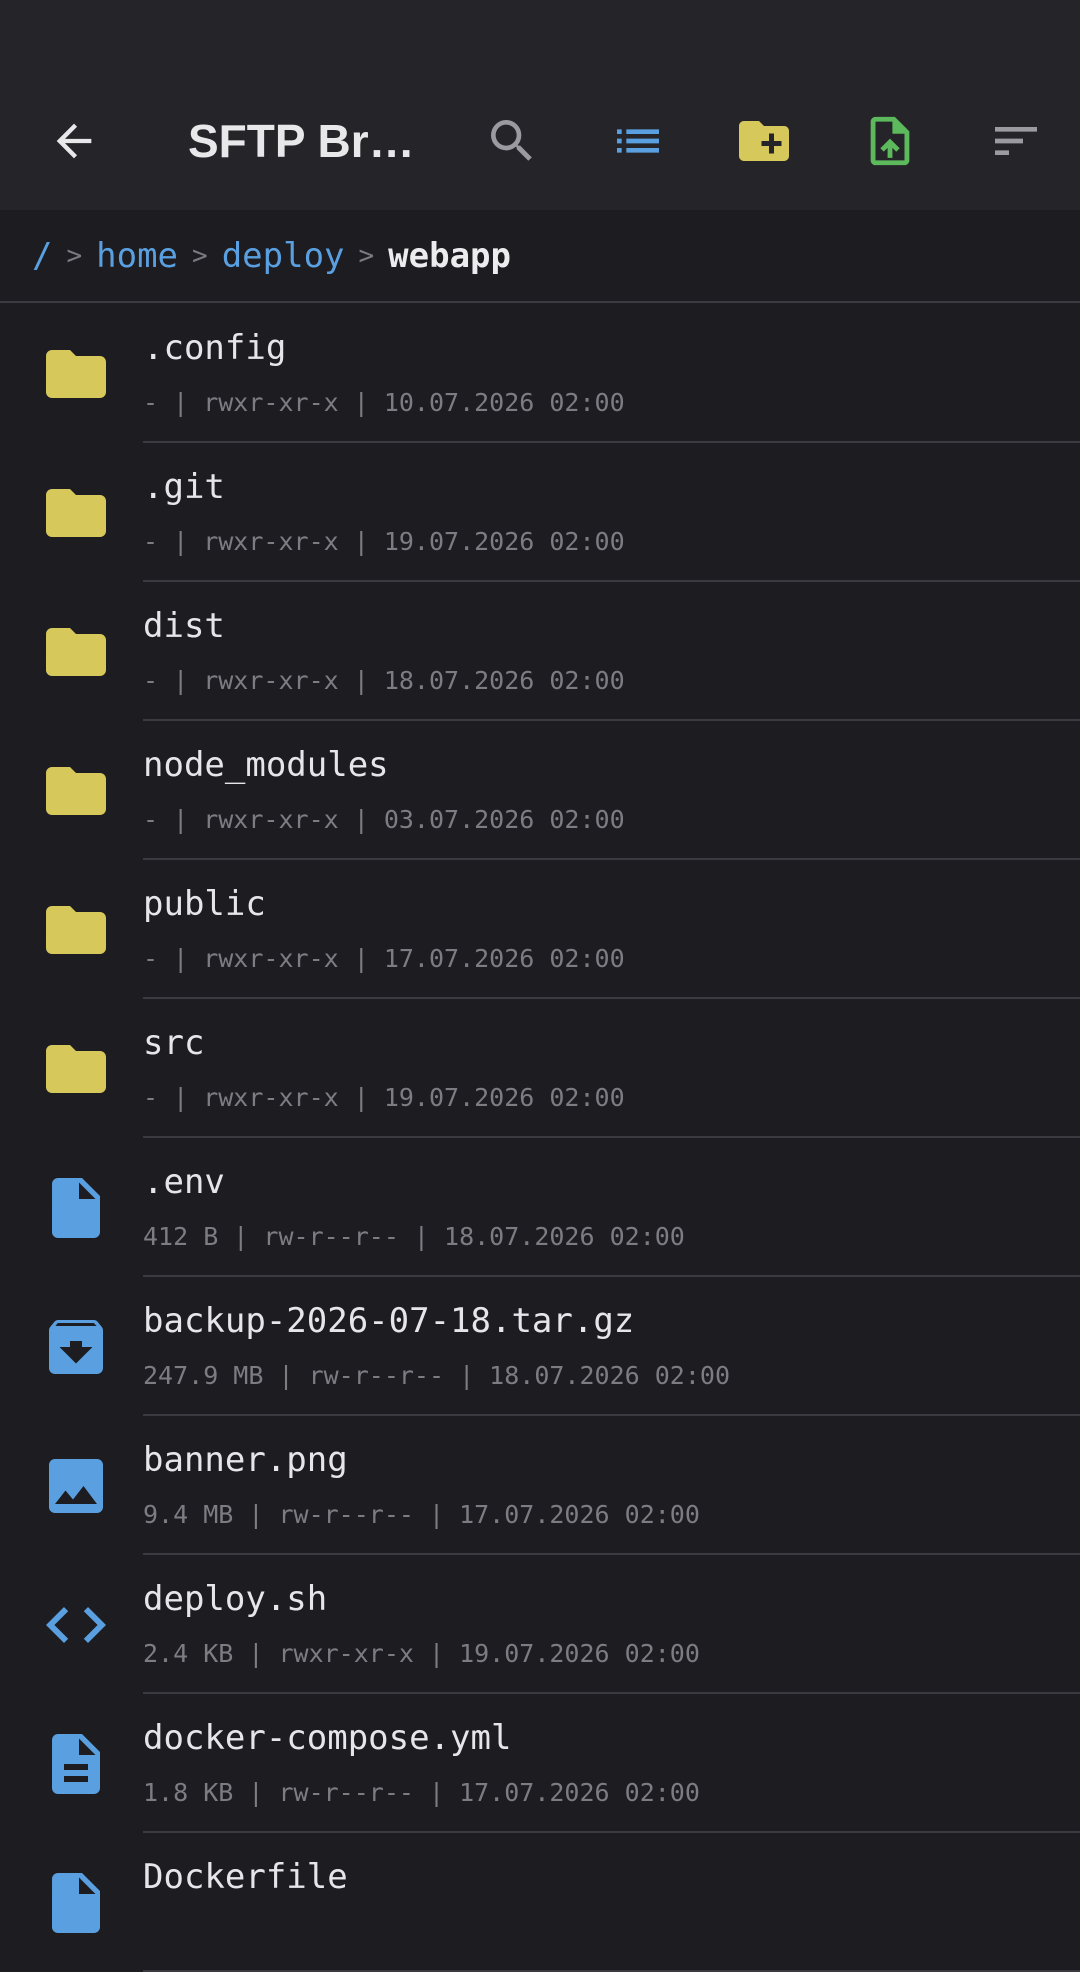 The height and width of the screenshot is (1972, 1080). Describe the element at coordinates (42, 256) in the screenshot. I see `breadcrumb-root: /` at that location.